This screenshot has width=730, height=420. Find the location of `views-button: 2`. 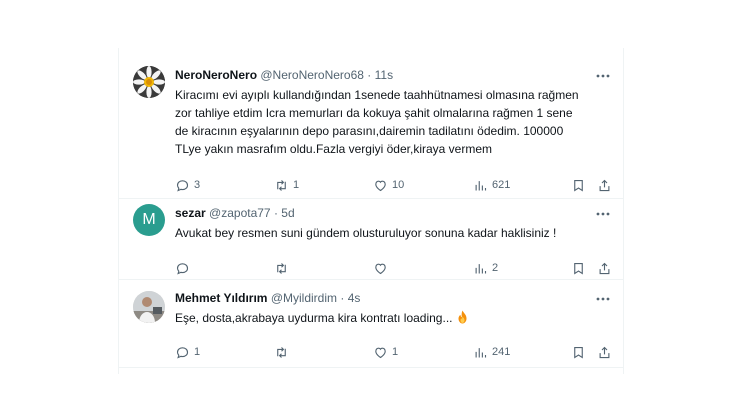

views-button: 2 is located at coordinates (485, 268).